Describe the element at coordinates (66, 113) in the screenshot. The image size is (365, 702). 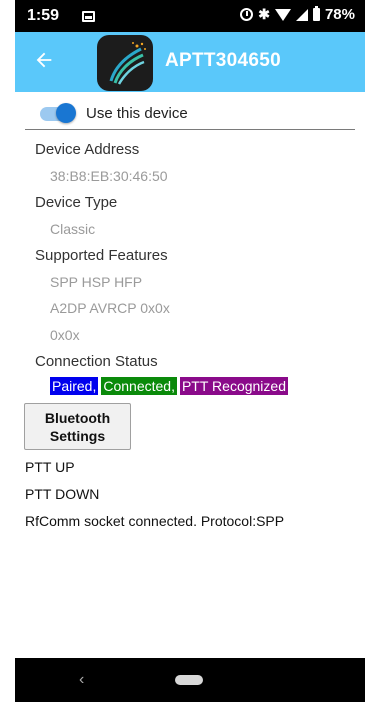
I see `toggle-thumb` at that location.